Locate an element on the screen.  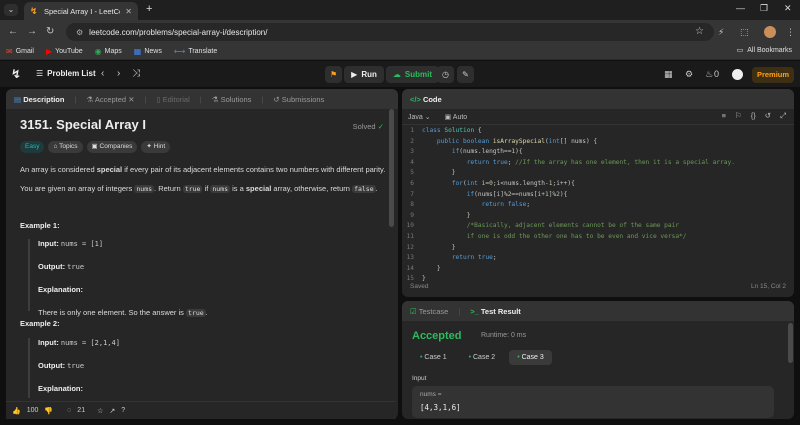
bookmark-youtube: ▶ YouTube is located at coordinates (64, 51).